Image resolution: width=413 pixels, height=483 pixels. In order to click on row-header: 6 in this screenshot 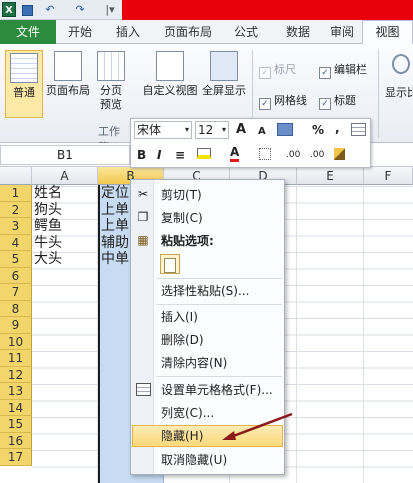, I will do `click(16, 275)`.